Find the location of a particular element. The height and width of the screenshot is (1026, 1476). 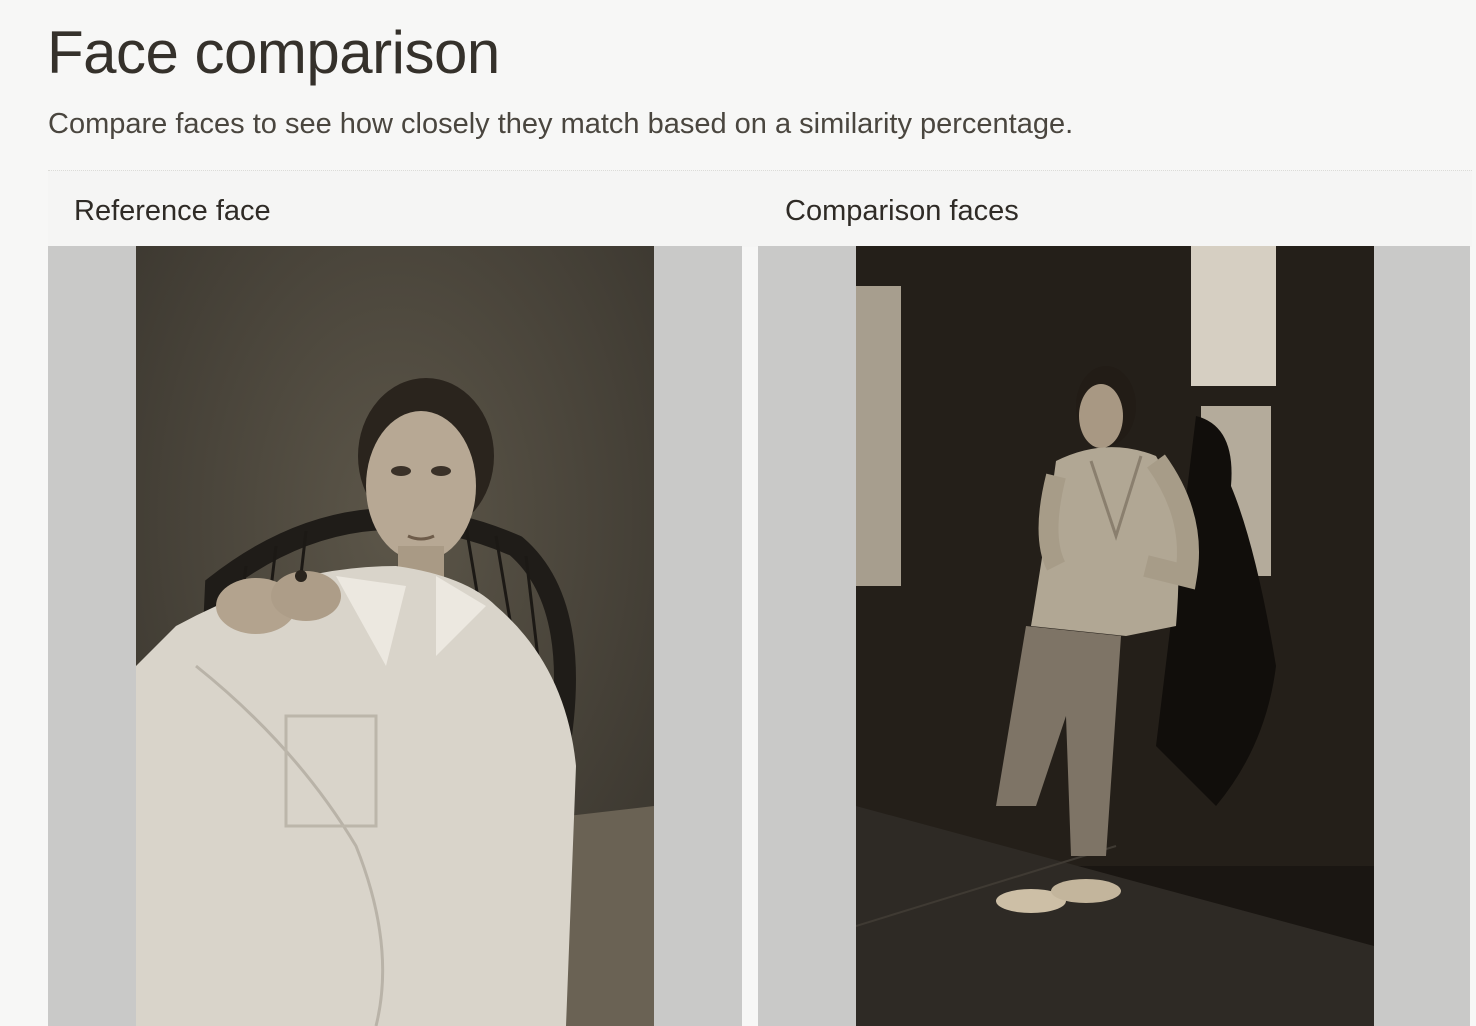

reference-face-label: Reference face is located at coordinates (172, 211).